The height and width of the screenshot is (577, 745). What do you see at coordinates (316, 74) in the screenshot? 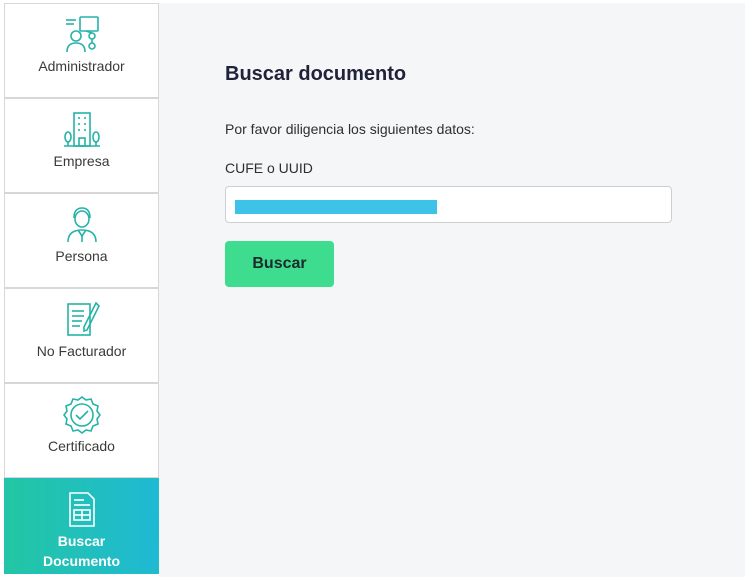
I see `page-title: Buscar documento` at bounding box center [316, 74].